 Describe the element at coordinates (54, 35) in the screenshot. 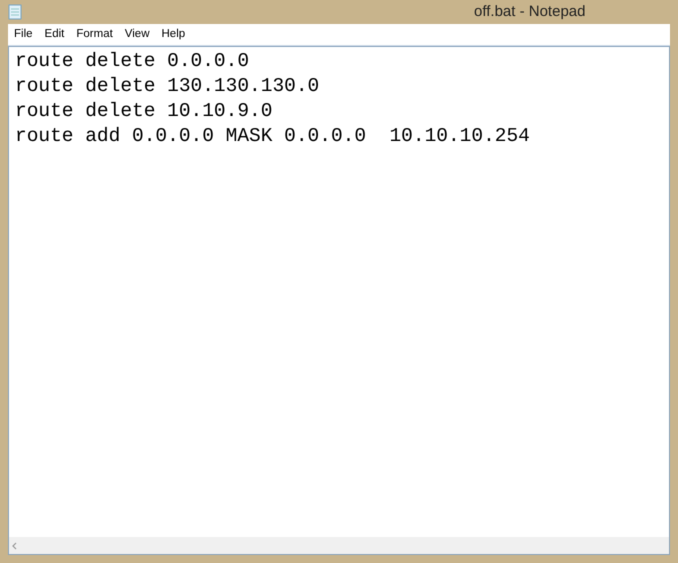

I see `menu-item: Edit` at that location.